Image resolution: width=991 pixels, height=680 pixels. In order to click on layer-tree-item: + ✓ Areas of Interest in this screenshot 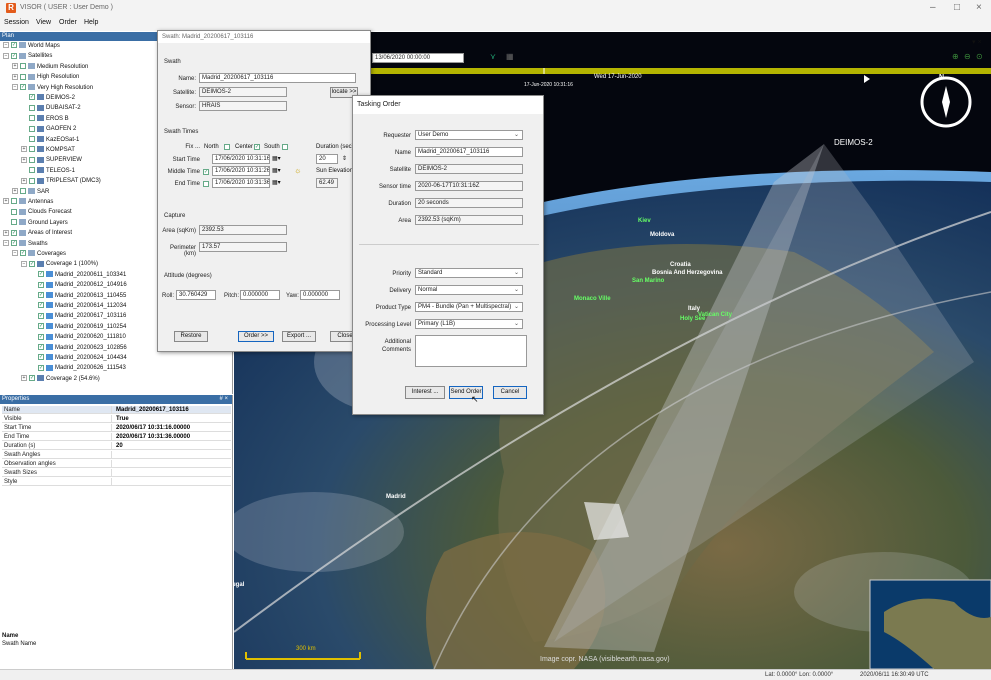, I will do `click(37, 233)`.